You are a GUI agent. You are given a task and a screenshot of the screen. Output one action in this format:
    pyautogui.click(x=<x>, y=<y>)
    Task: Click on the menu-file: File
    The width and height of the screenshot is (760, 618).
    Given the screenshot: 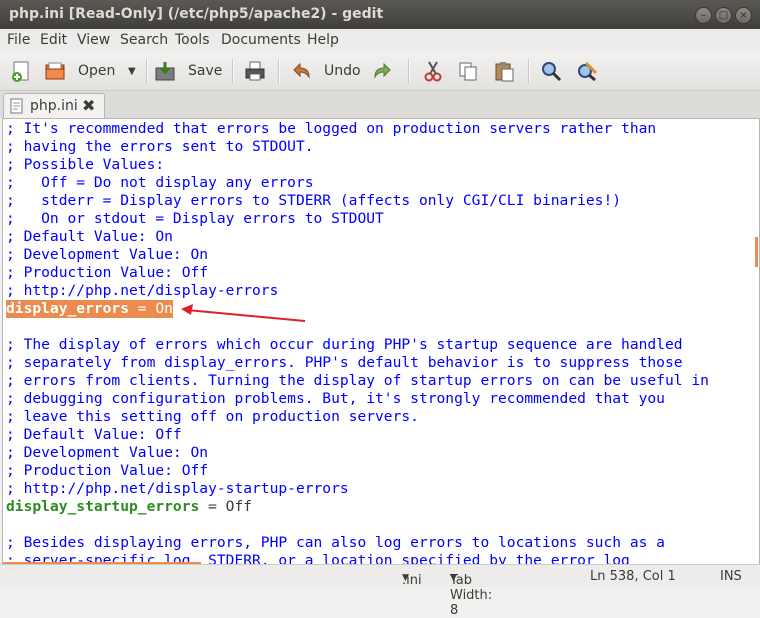 What is the action you would take?
    pyautogui.click(x=18, y=40)
    